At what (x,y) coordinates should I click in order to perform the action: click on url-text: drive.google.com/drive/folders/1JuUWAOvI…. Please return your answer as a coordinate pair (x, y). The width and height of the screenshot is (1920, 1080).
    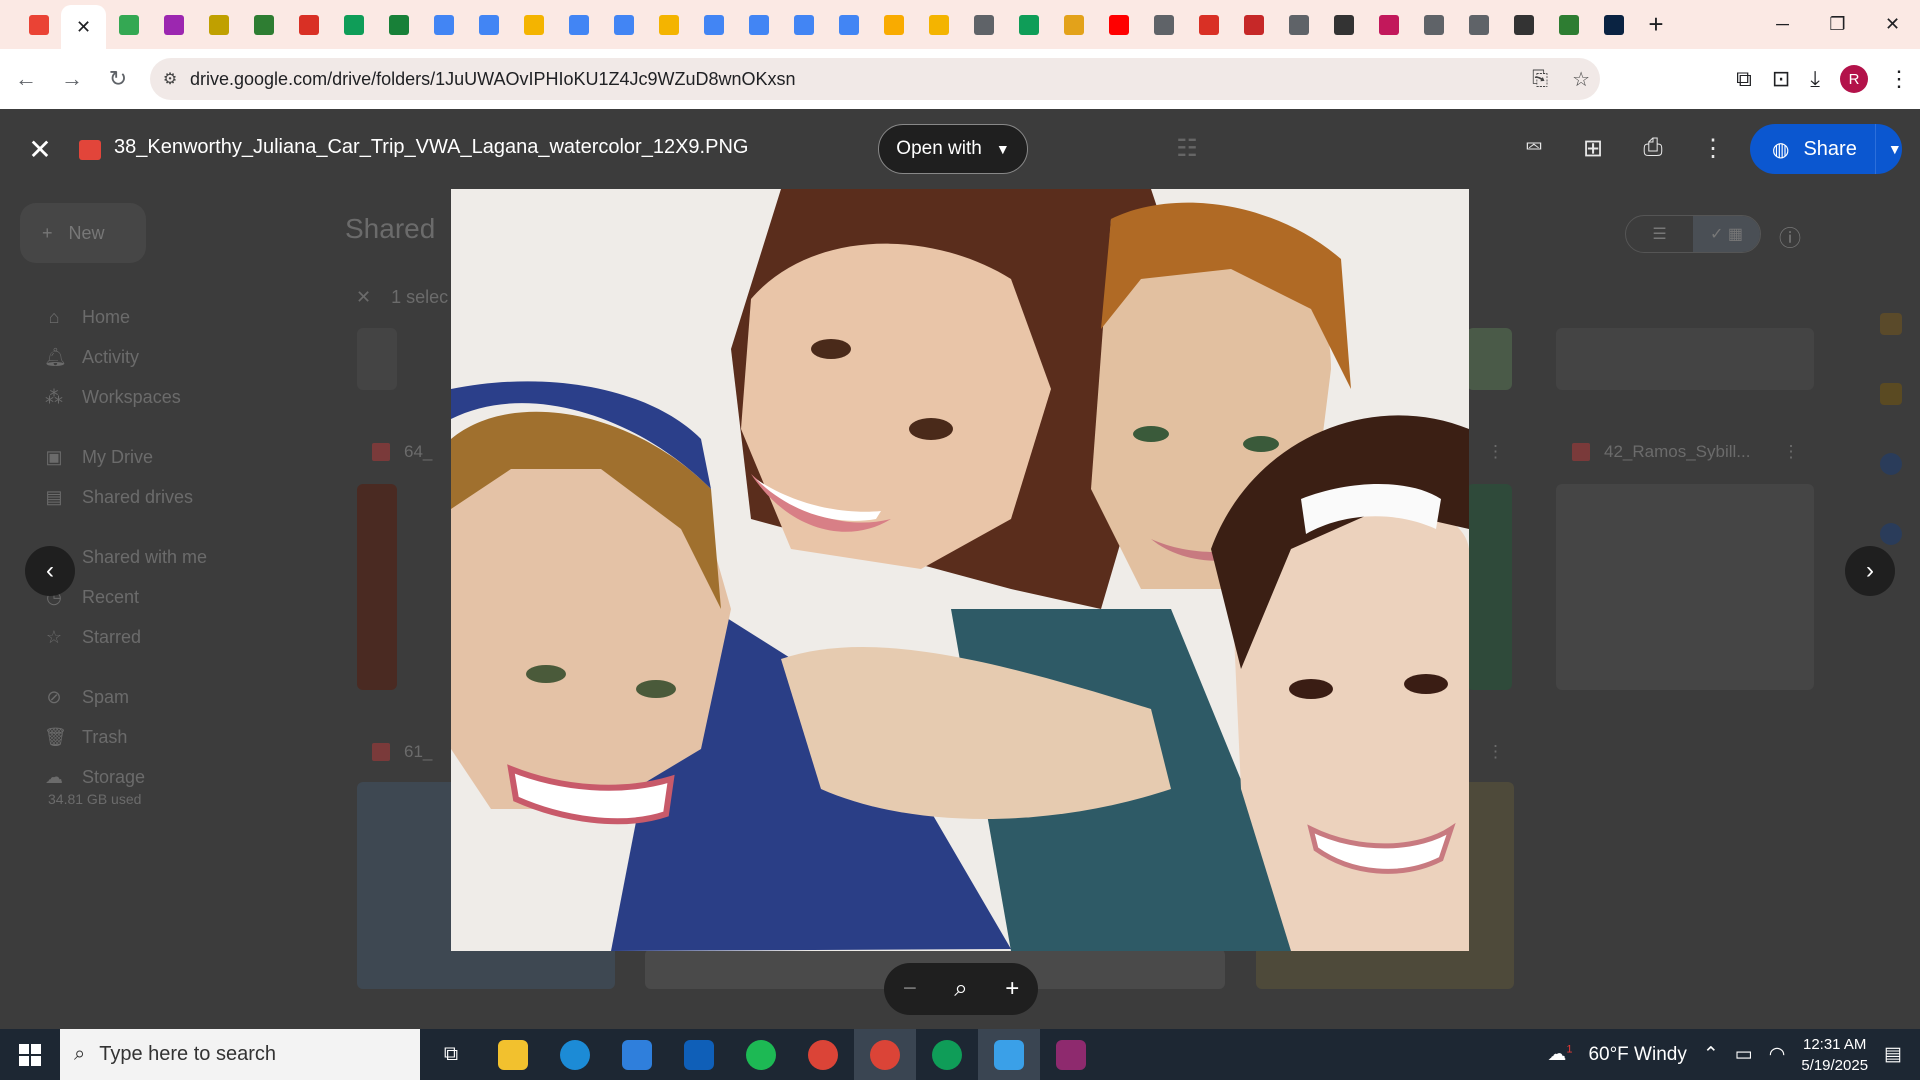
    Looking at the image, I should click on (493, 79).